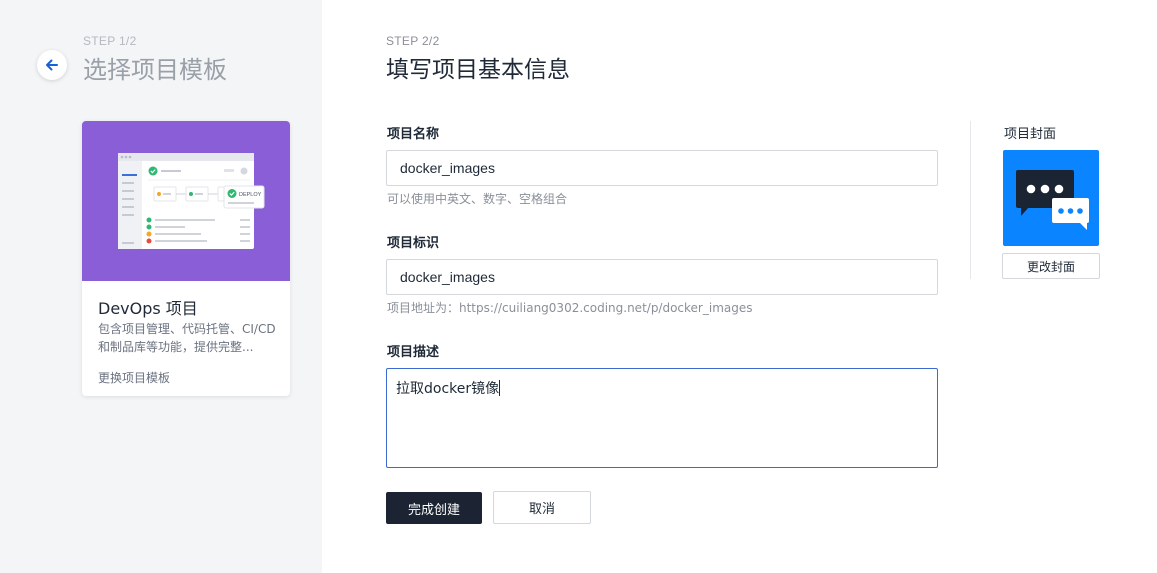 The image size is (1157, 573). Describe the element at coordinates (413, 134) in the screenshot. I see `project-name-label: 项目名称` at that location.